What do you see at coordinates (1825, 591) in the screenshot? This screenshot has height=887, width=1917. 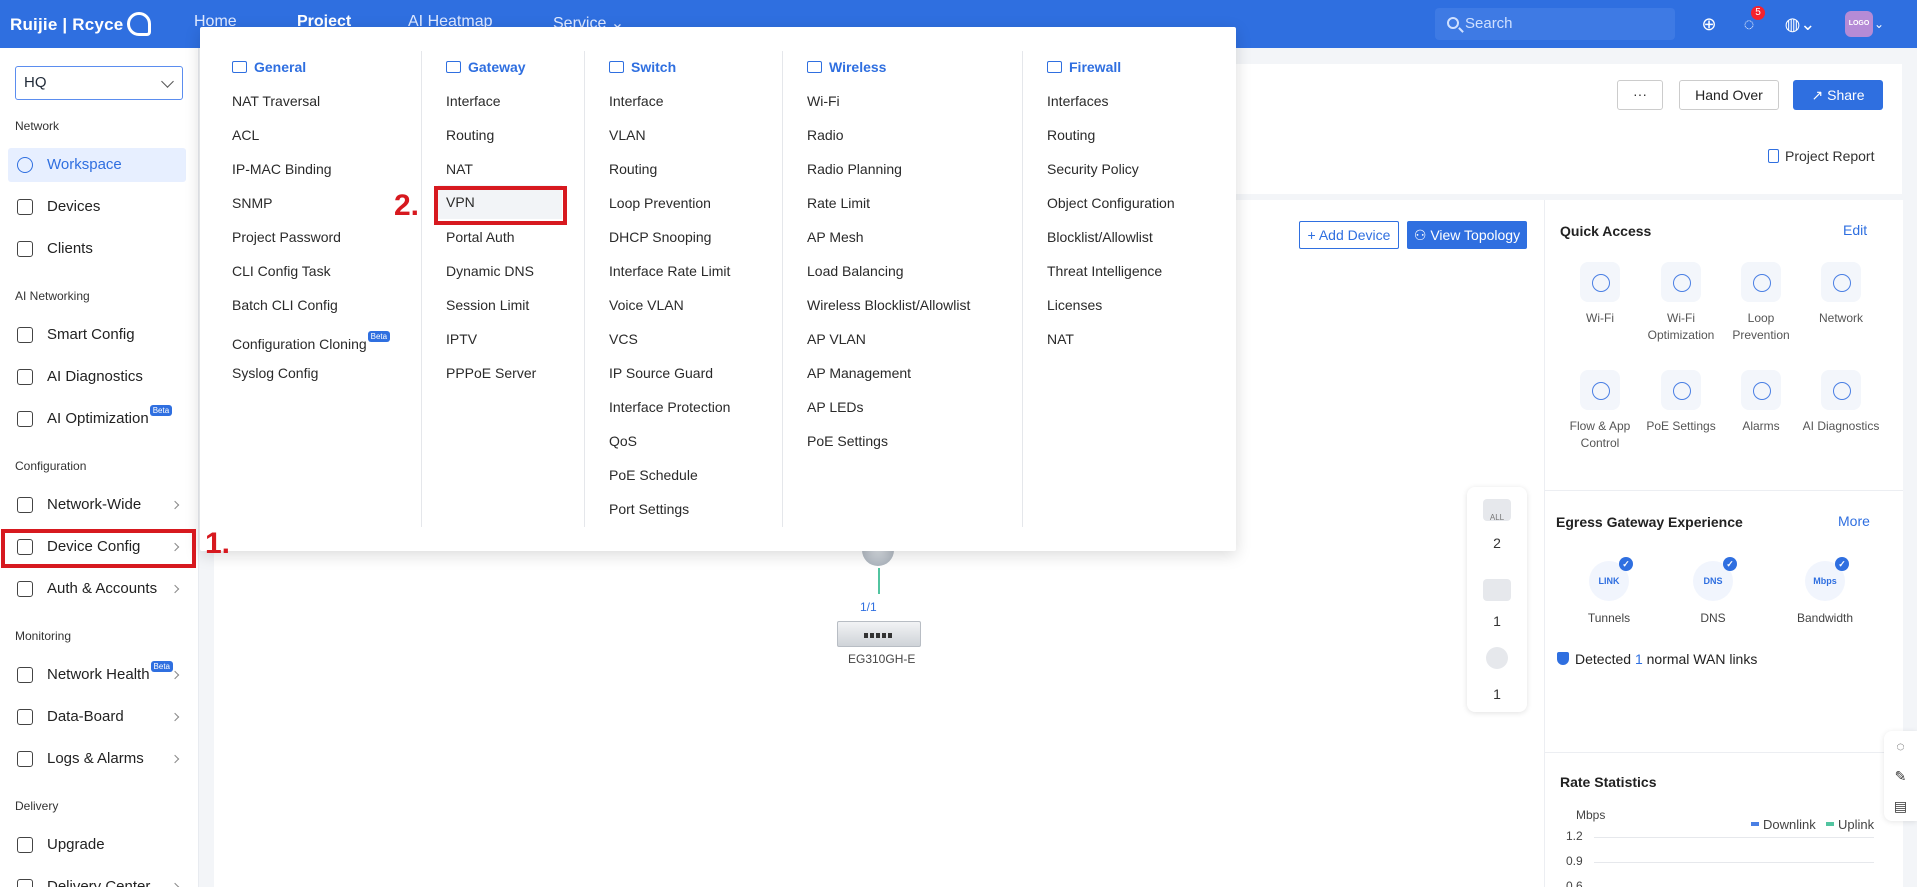 I see `egress-bandwidth: Mbps ✓ Bandwidth` at bounding box center [1825, 591].